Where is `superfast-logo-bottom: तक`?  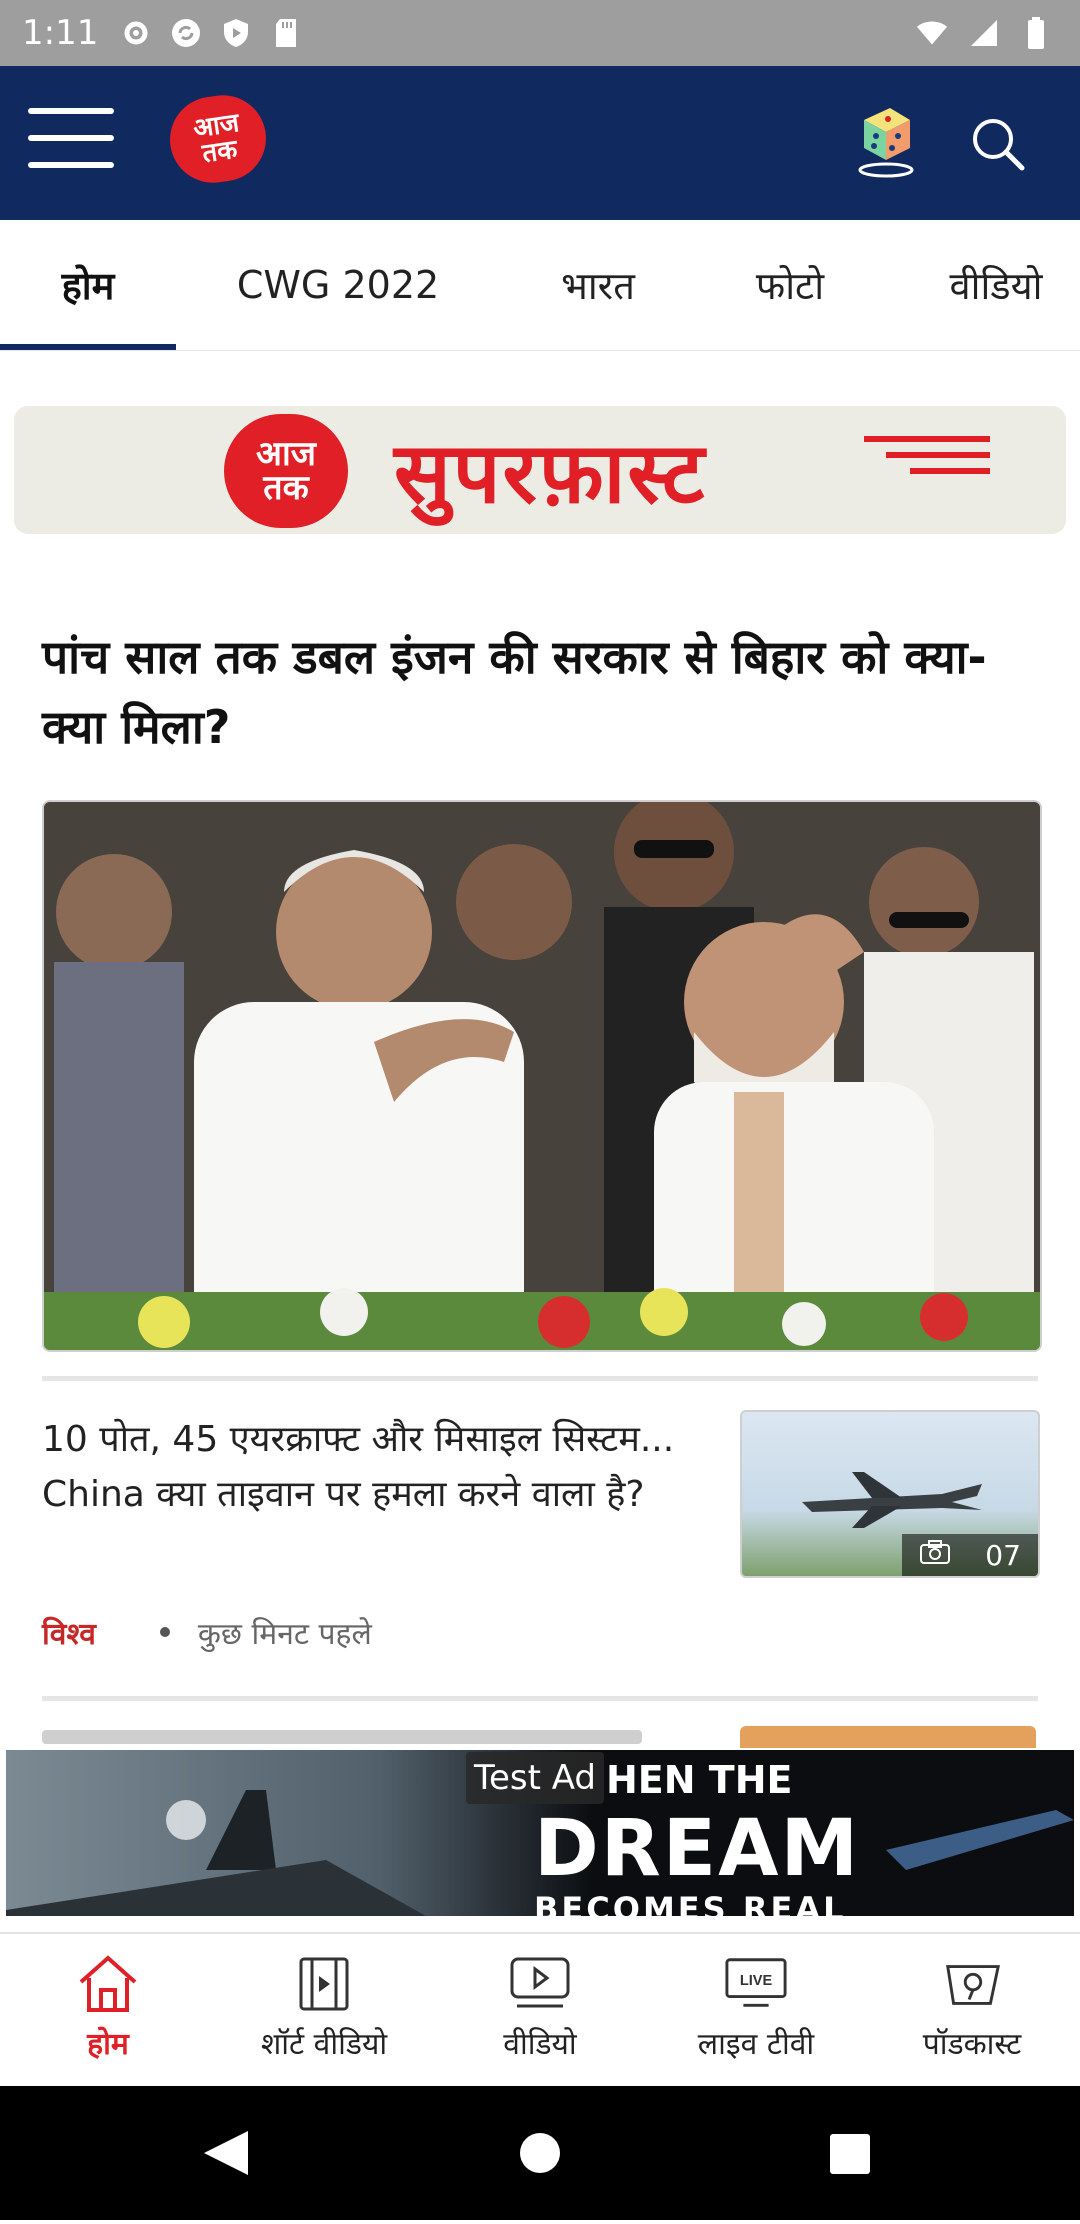 superfast-logo-bottom: तक is located at coordinates (286, 488).